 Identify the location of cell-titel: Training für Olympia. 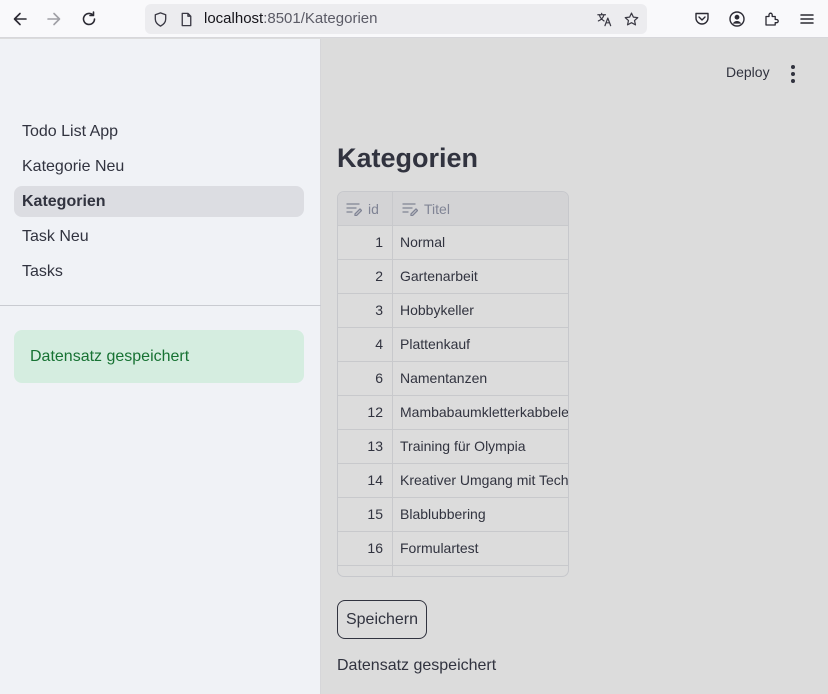
(481, 447).